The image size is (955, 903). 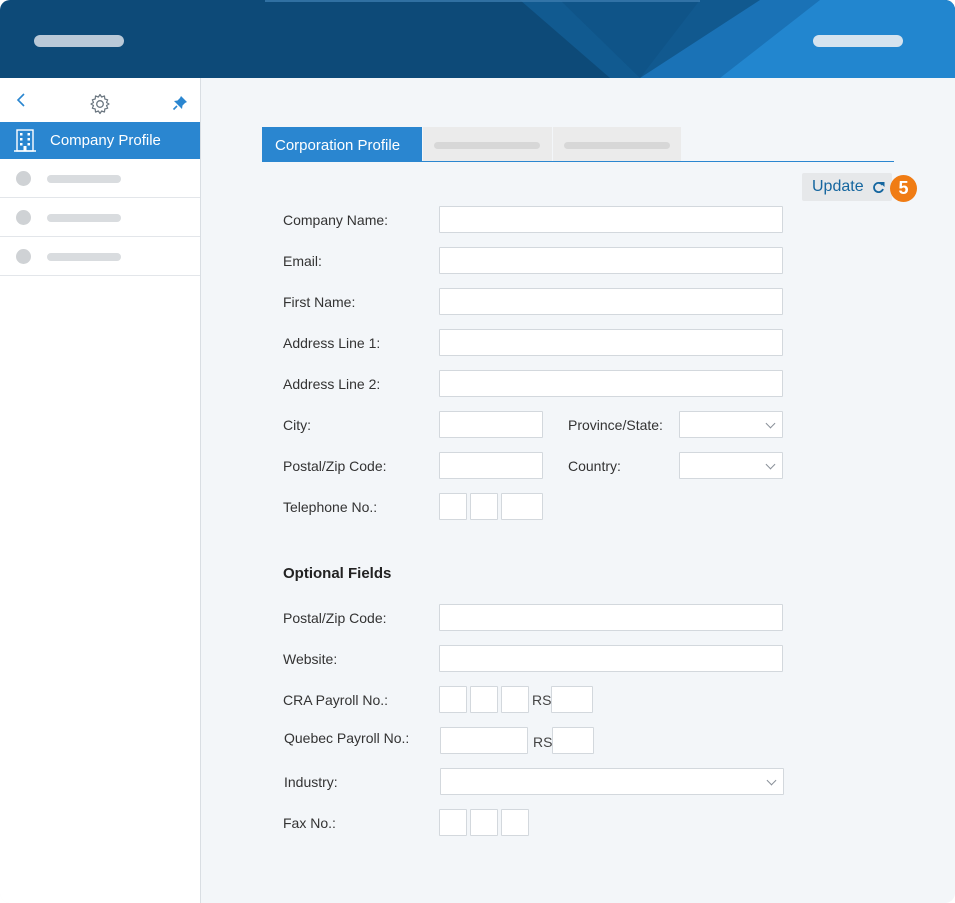 What do you see at coordinates (594, 466) in the screenshot?
I see `country-label: Country:` at bounding box center [594, 466].